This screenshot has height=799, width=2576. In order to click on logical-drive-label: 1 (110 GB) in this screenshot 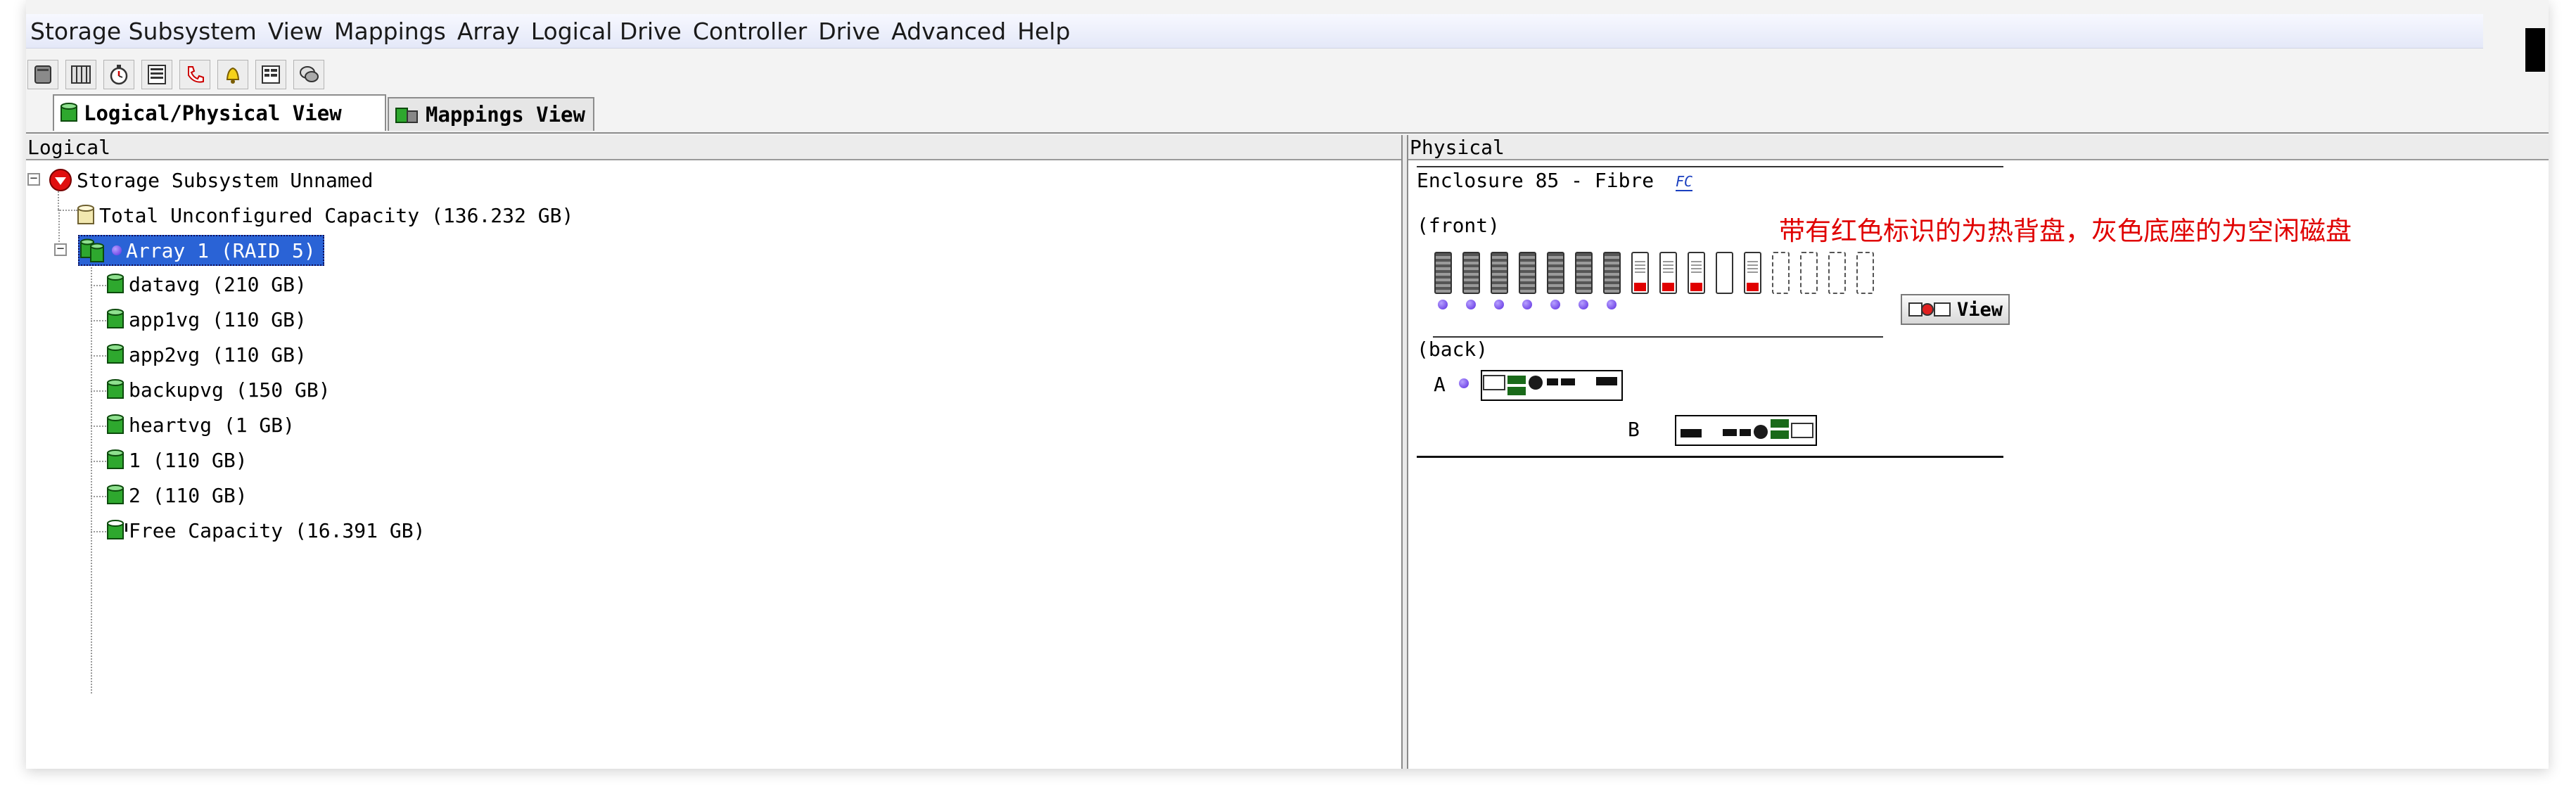, I will do `click(188, 460)`.